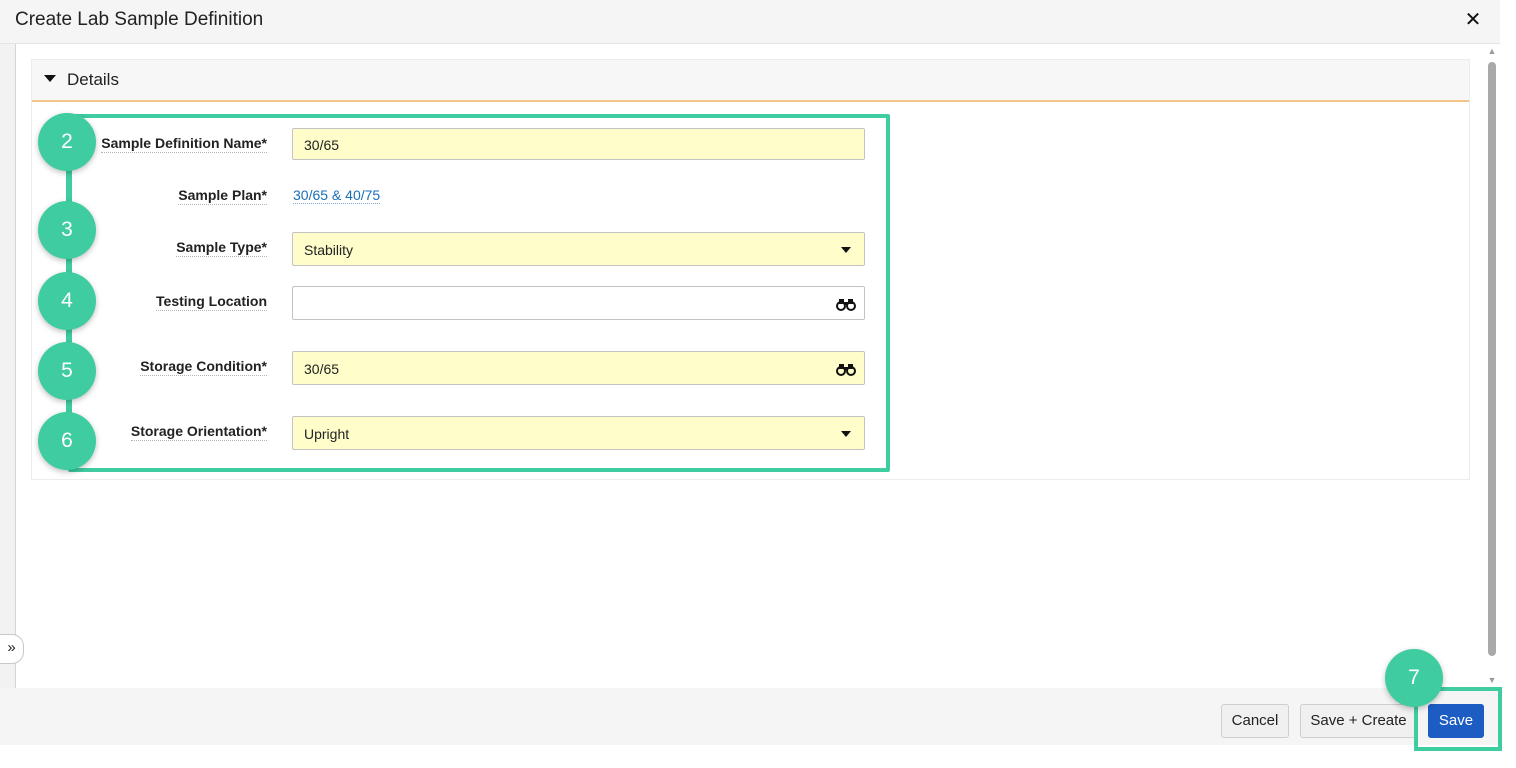 The image size is (1516, 768). I want to click on left-rail, so click(8, 366).